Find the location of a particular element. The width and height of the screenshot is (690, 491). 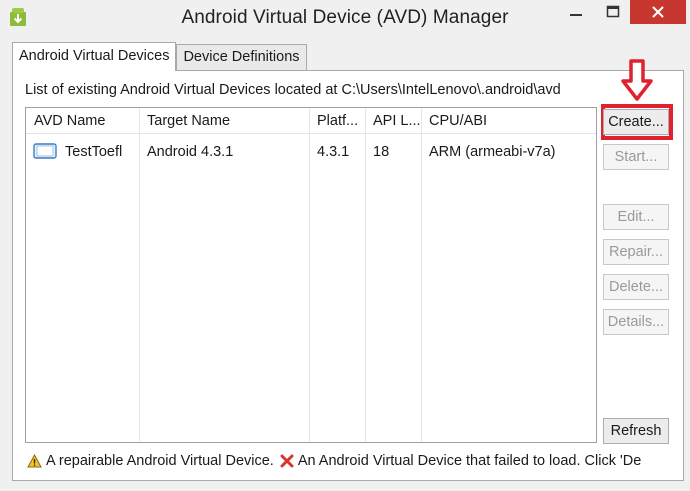

cell-target-name: Android 4.3.1 is located at coordinates (190, 152).